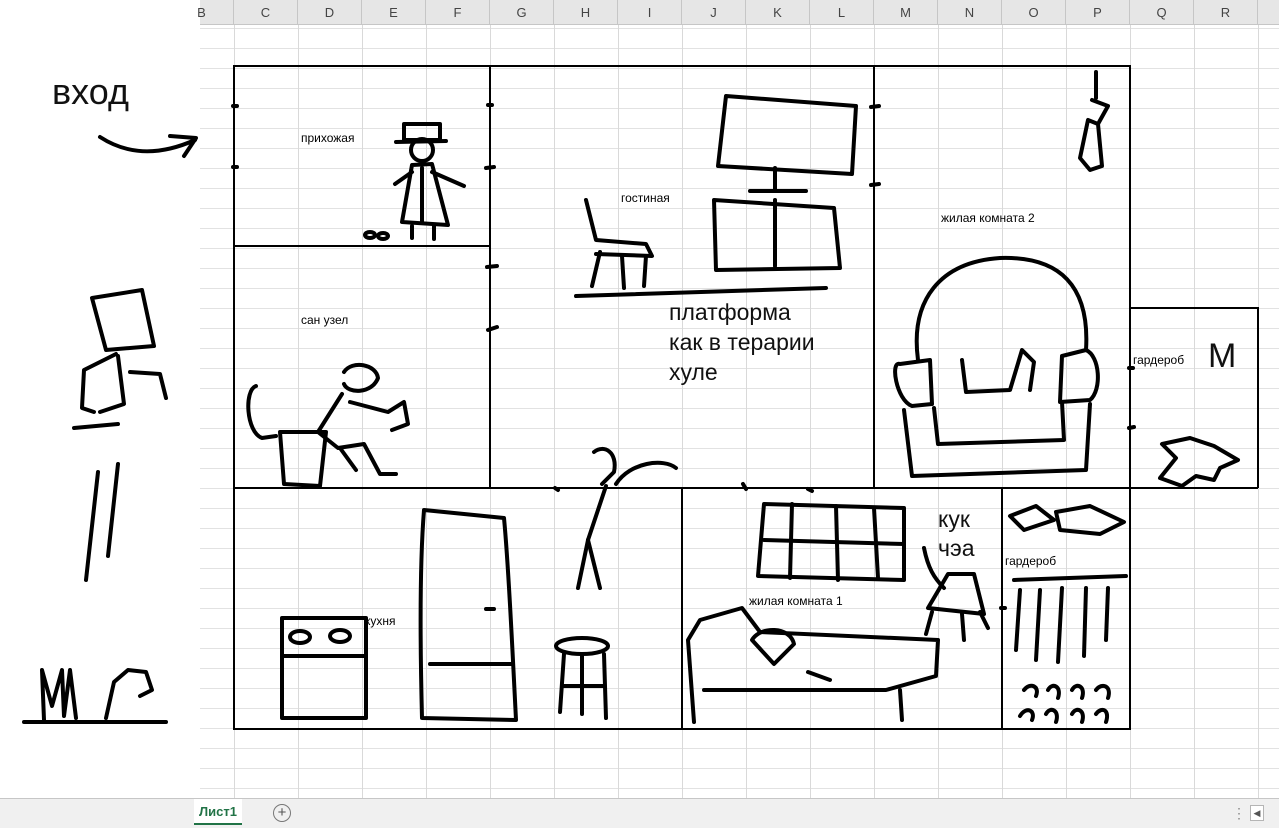 The image size is (1279, 828). Describe the element at coordinates (328, 425) in the screenshot. I see `toilet-and-person-icon` at that location.